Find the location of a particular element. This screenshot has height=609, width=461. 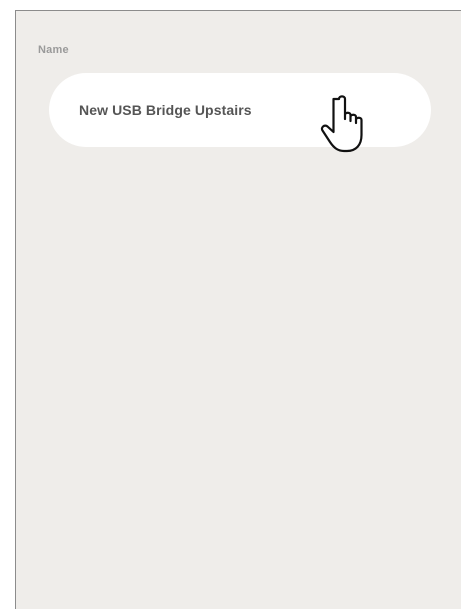

name-field: New USB Bridge Upstairs is located at coordinates (240, 110).